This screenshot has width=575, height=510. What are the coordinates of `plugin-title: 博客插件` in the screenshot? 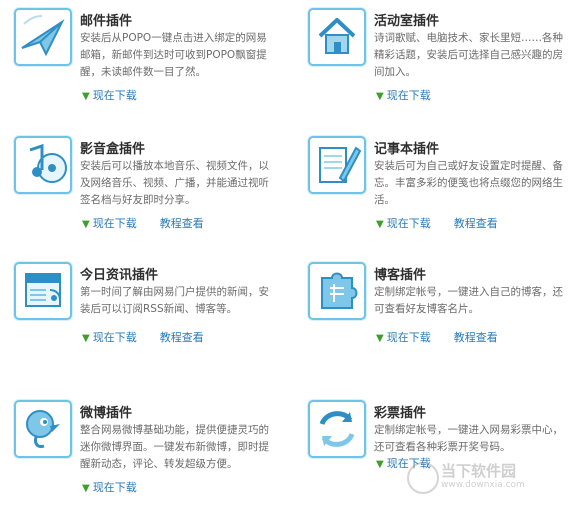 It's located at (400, 275).